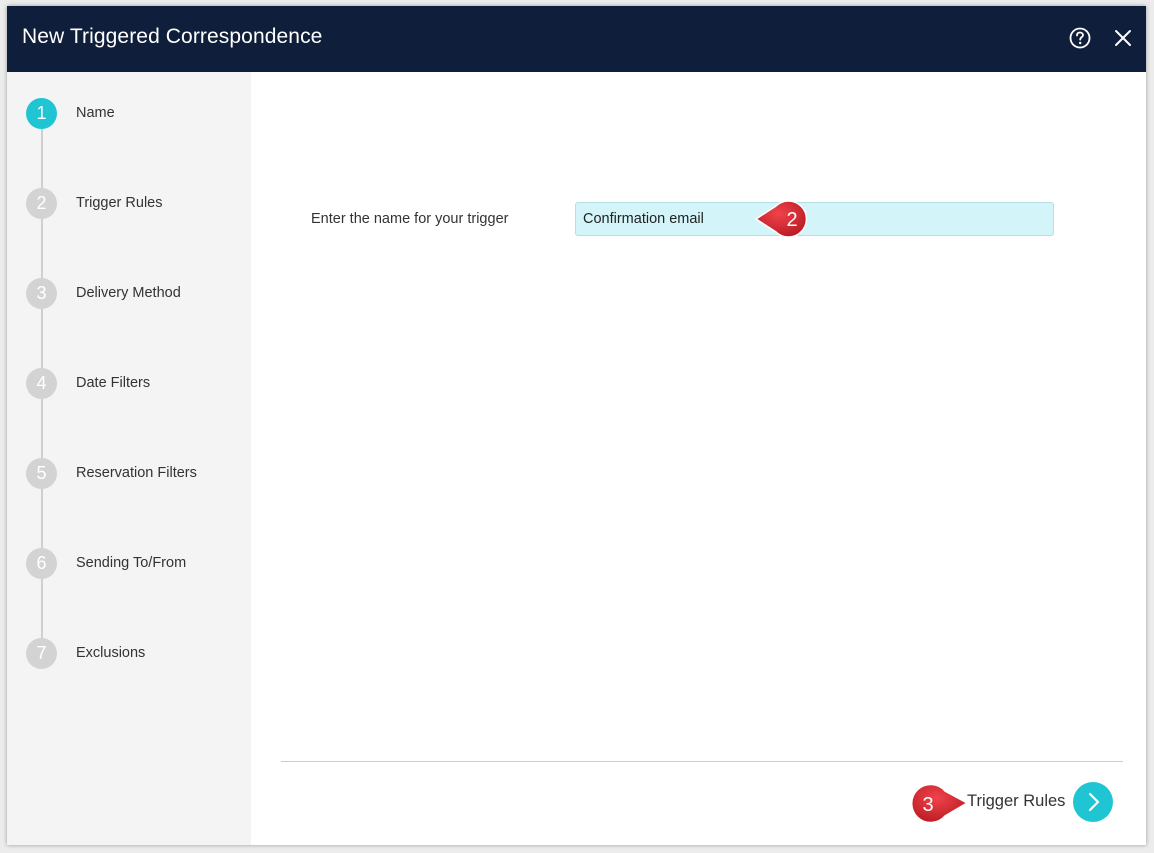 The image size is (1154, 853). Describe the element at coordinates (939, 803) in the screenshot. I see `annotation-callout-3: 3` at that location.